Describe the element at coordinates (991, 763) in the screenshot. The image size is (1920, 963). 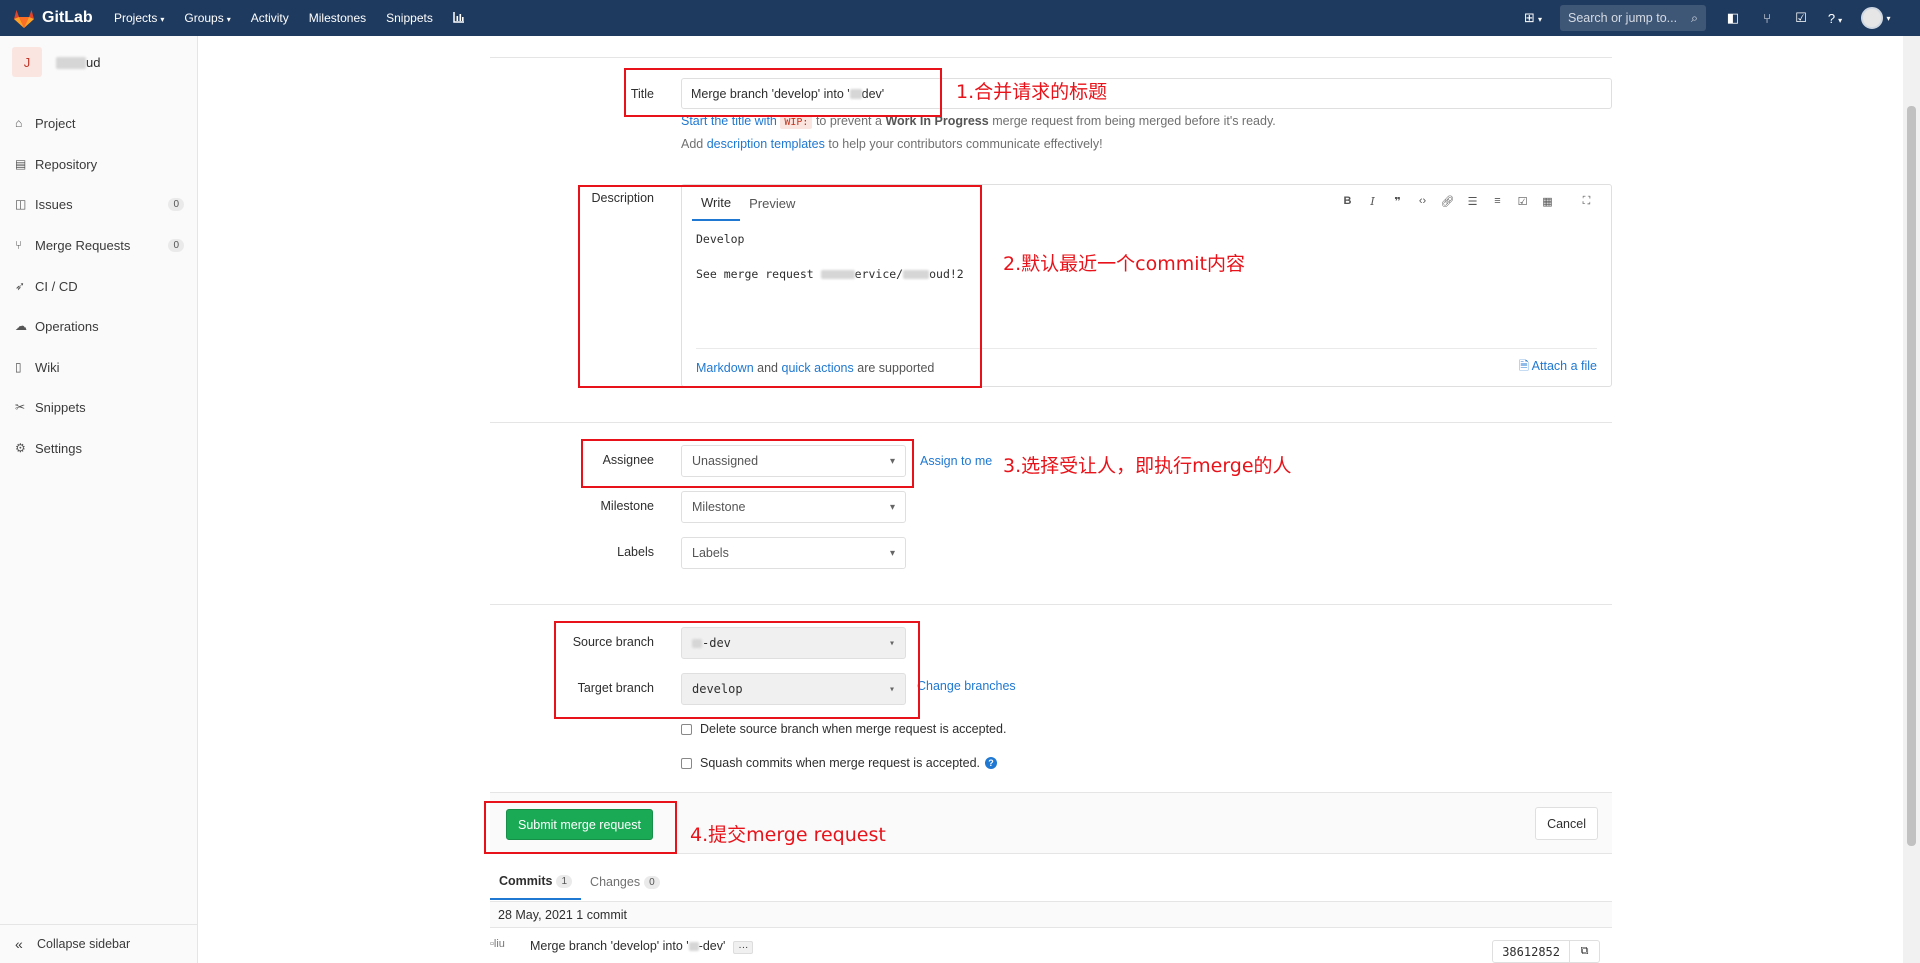
I see `question-icon: ?` at that location.